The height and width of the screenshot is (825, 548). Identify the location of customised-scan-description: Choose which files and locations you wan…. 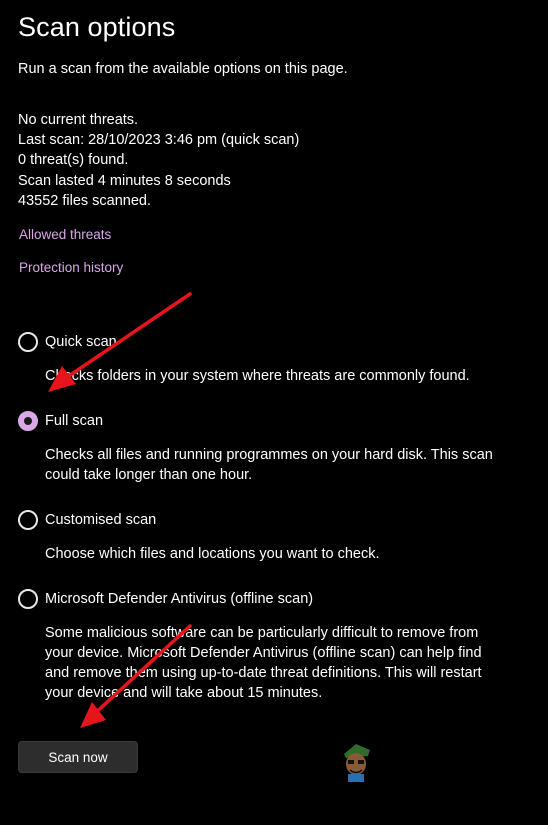
(286, 554).